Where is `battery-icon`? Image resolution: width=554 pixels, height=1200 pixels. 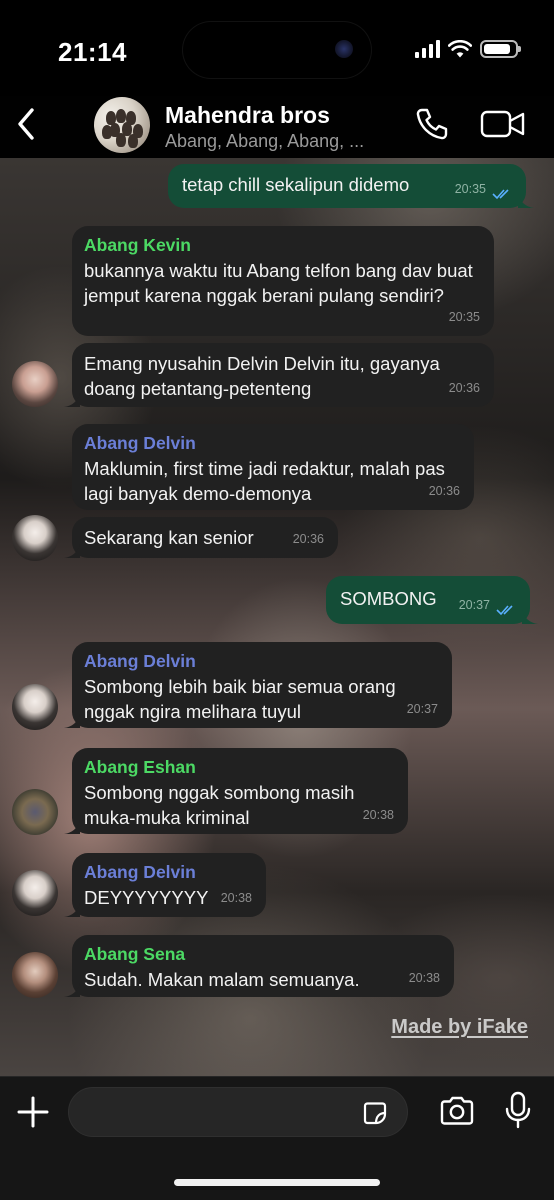 battery-icon is located at coordinates (500, 49).